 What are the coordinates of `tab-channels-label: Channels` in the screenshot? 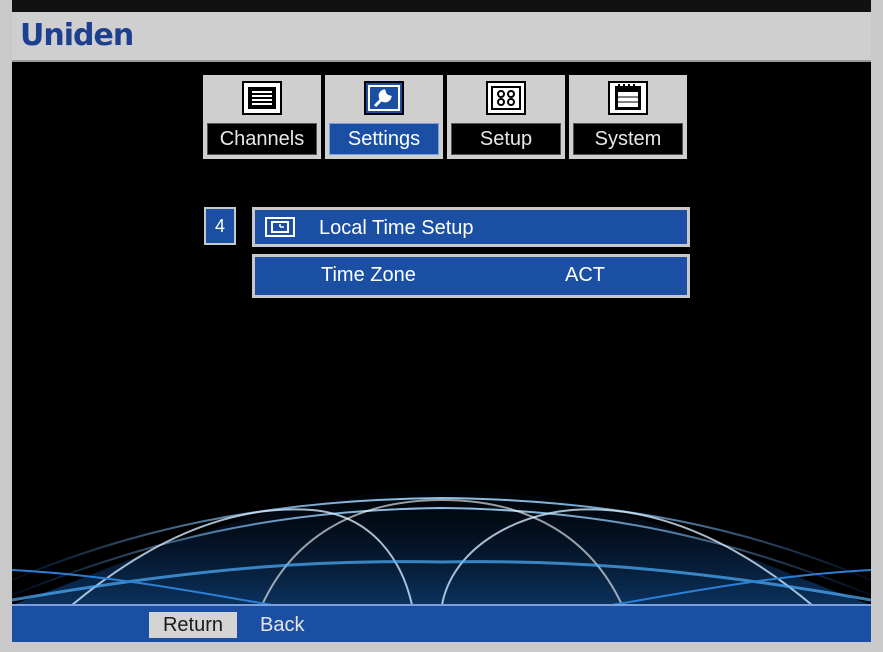 It's located at (262, 139).